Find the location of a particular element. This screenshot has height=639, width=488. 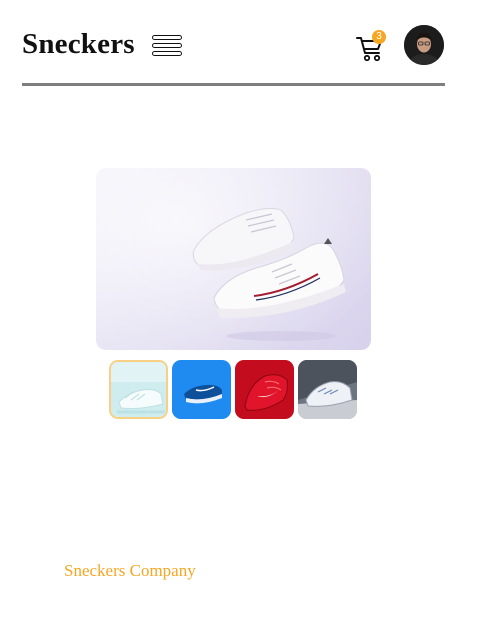

red-sneaker-thumb is located at coordinates (264, 389).